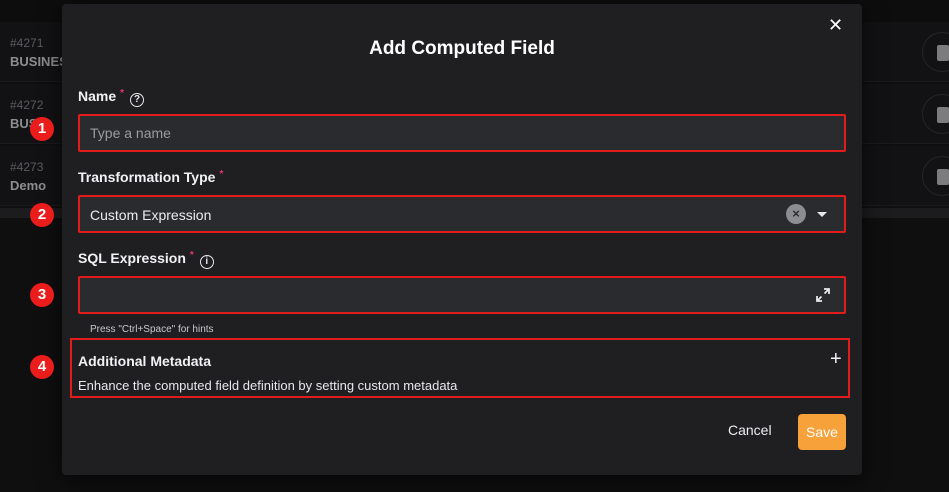  What do you see at coordinates (137, 100) in the screenshot?
I see `question-help-icon: ?` at bounding box center [137, 100].